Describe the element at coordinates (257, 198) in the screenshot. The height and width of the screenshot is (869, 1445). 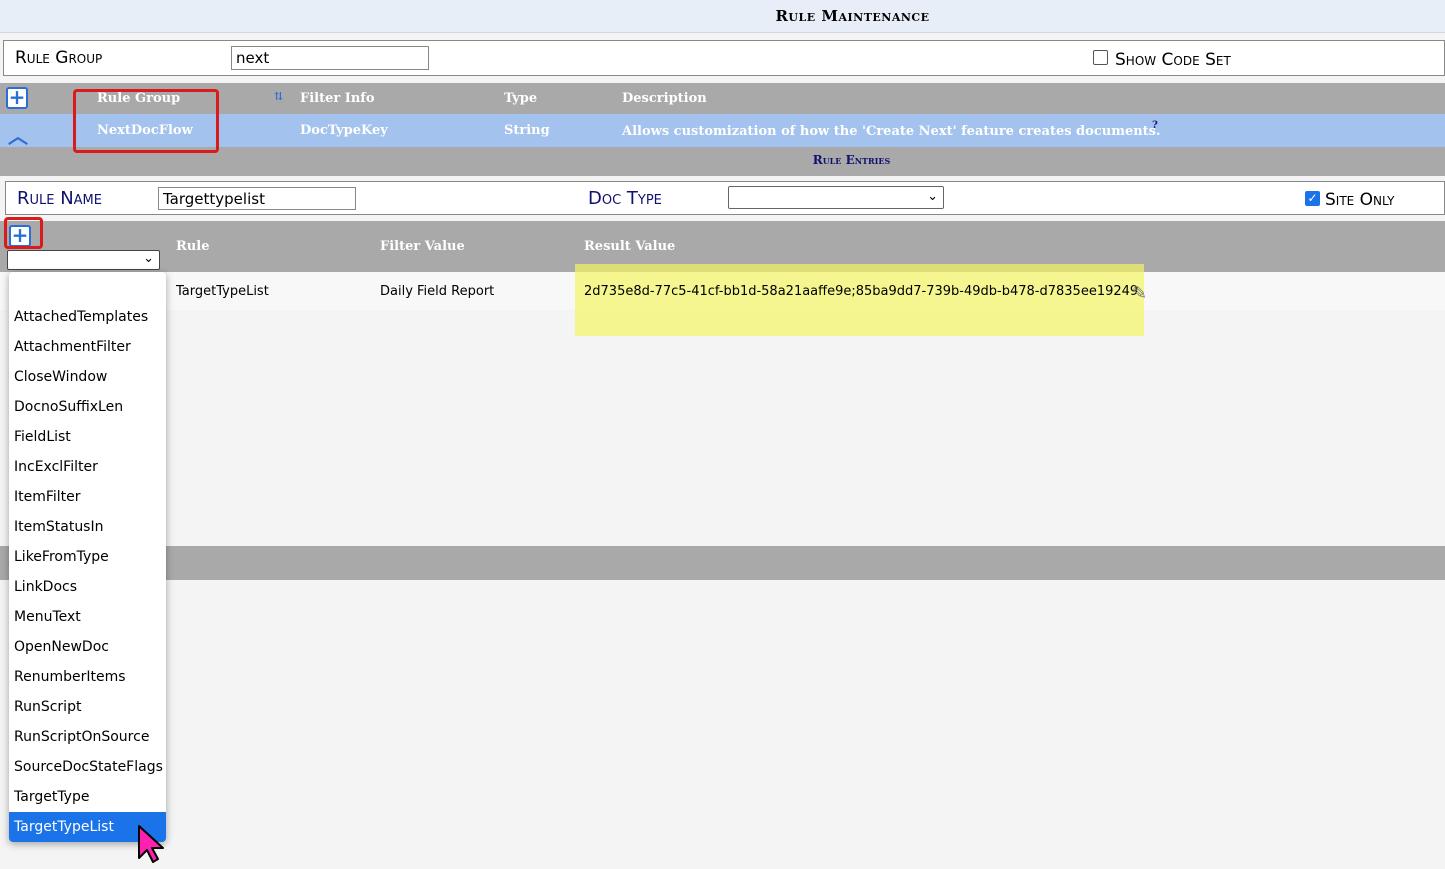
I see `rule-name-input` at that location.